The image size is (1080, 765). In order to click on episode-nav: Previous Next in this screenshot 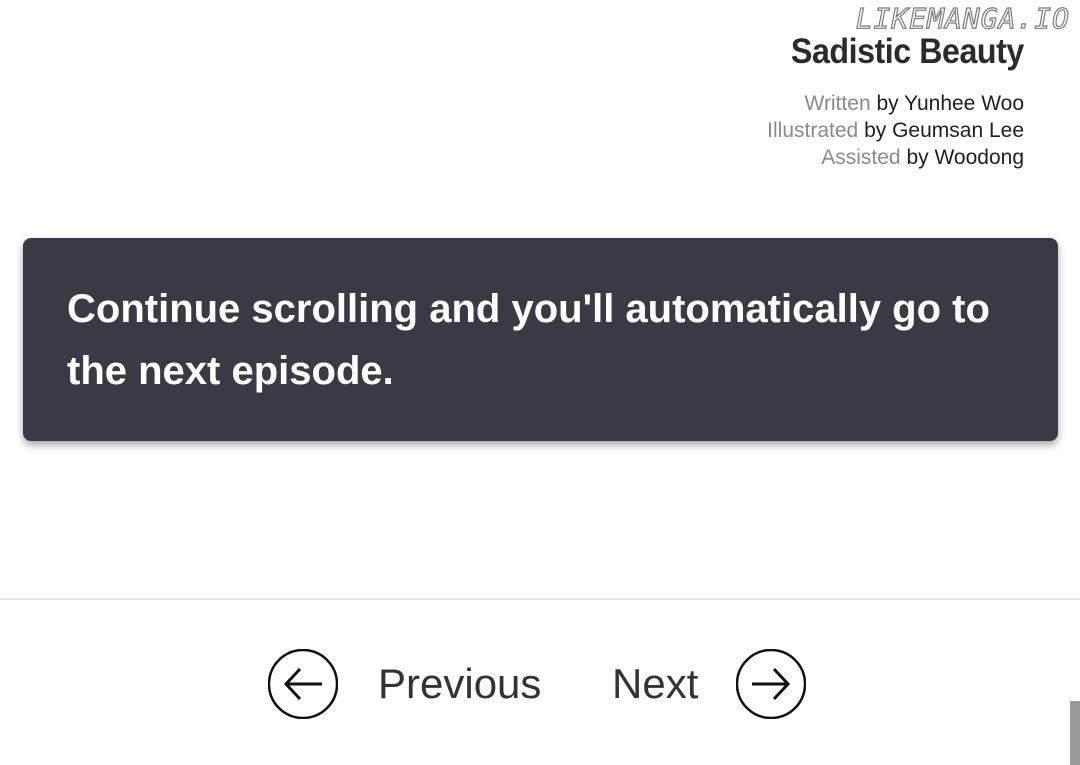, I will do `click(540, 684)`.